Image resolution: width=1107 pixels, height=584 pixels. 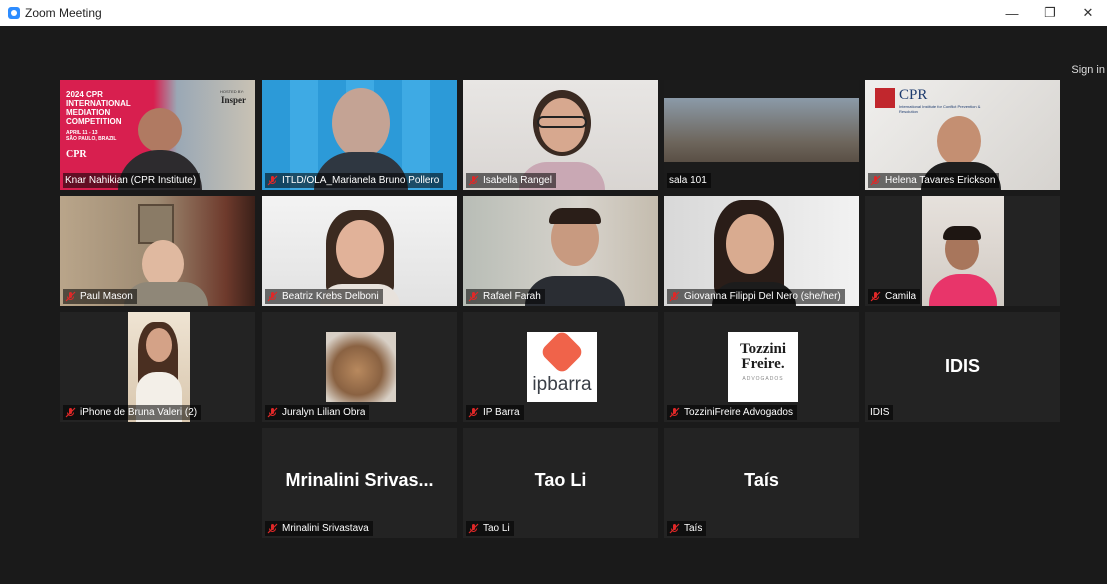 I want to click on video-tile-13: ipbarra IP Barra, so click(x=560, y=367).